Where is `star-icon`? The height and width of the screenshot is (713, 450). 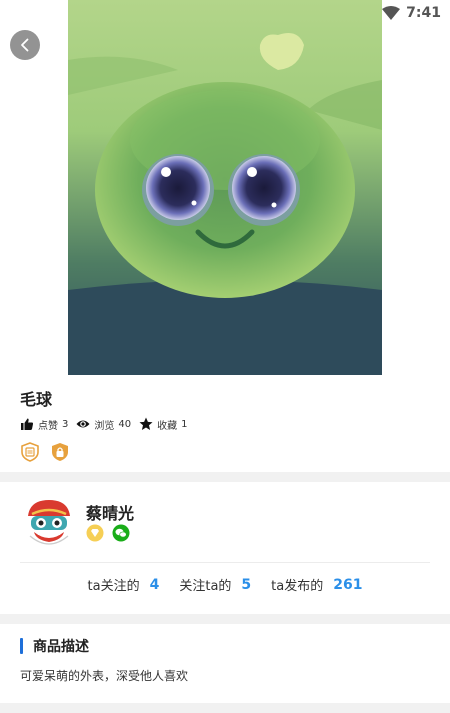
star-icon is located at coordinates (146, 423).